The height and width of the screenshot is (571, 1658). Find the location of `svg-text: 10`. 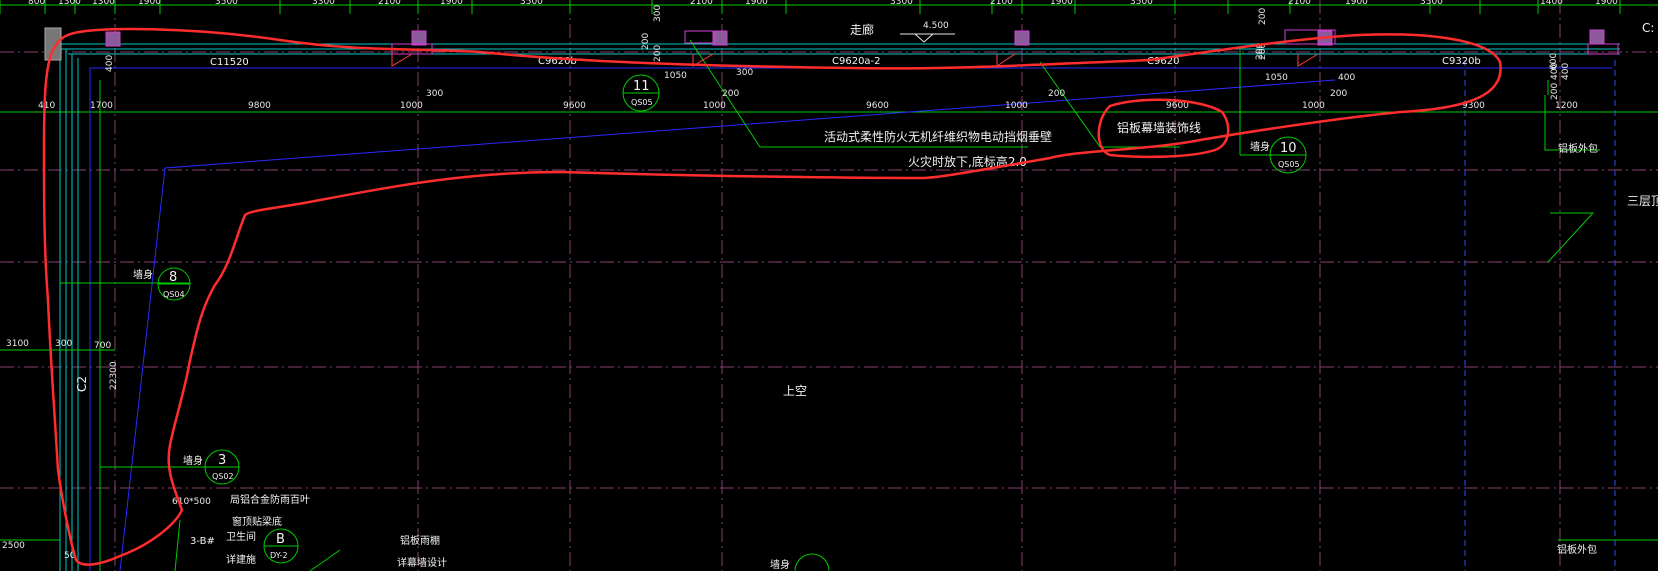

svg-text: 10 is located at coordinates (1288, 148).